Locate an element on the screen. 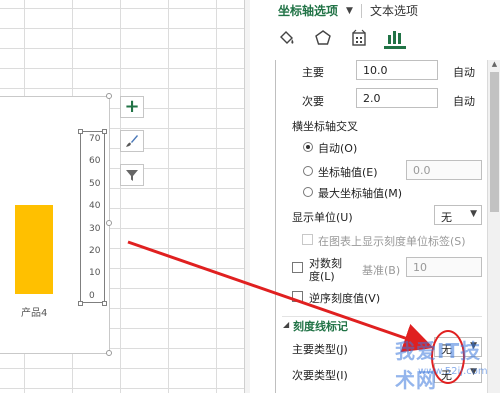 The width and height of the screenshot is (500, 393). watermark-text: 我爱IT技术网 is located at coordinates (438, 365).